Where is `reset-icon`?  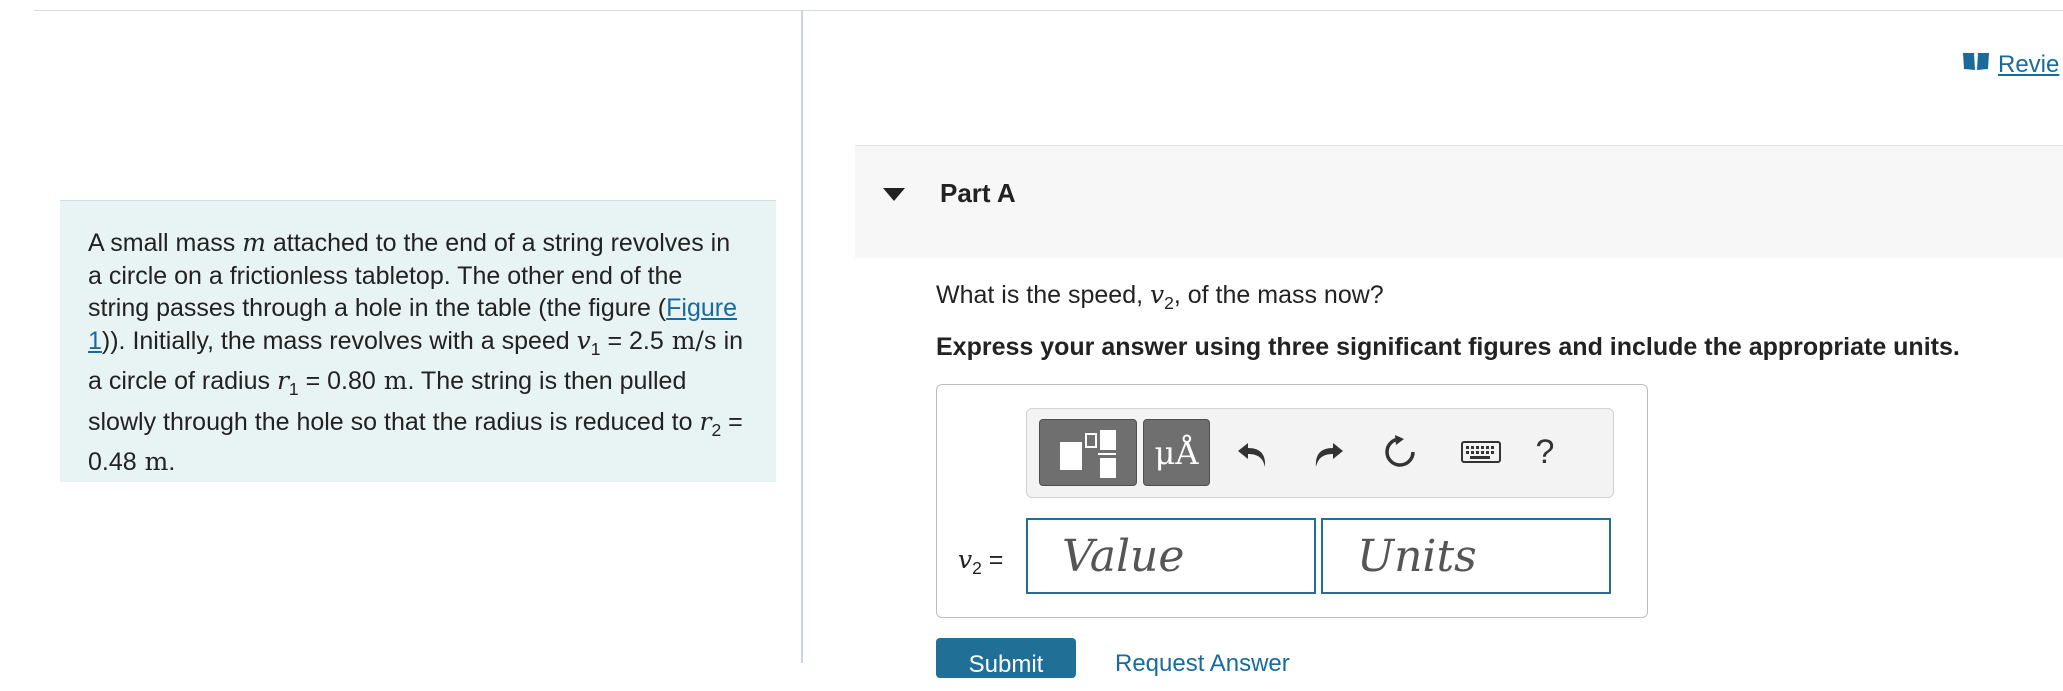
reset-icon is located at coordinates (1400, 452).